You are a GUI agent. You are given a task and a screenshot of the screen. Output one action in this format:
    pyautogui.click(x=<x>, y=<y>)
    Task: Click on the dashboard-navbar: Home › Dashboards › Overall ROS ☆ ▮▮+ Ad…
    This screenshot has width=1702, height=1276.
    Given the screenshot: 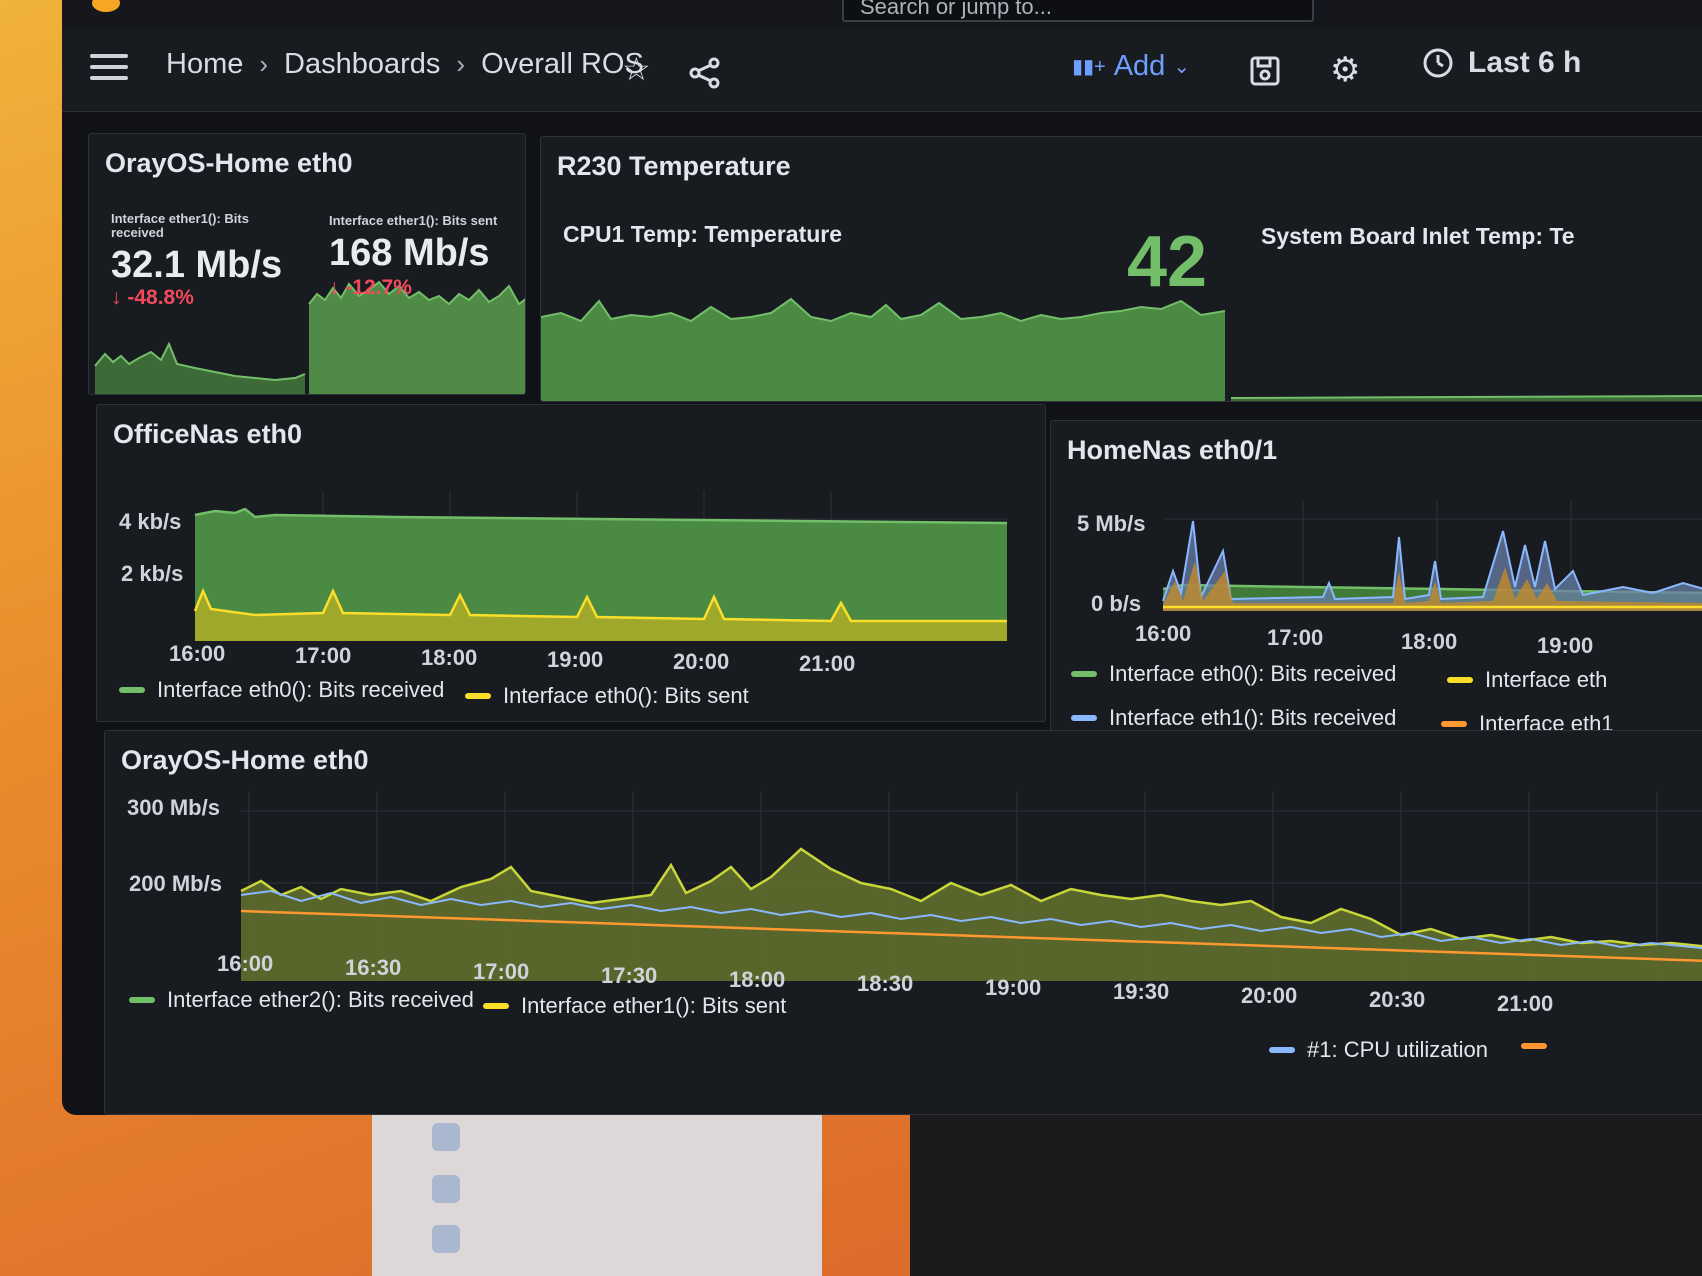 What is the action you would take?
    pyautogui.click(x=882, y=70)
    